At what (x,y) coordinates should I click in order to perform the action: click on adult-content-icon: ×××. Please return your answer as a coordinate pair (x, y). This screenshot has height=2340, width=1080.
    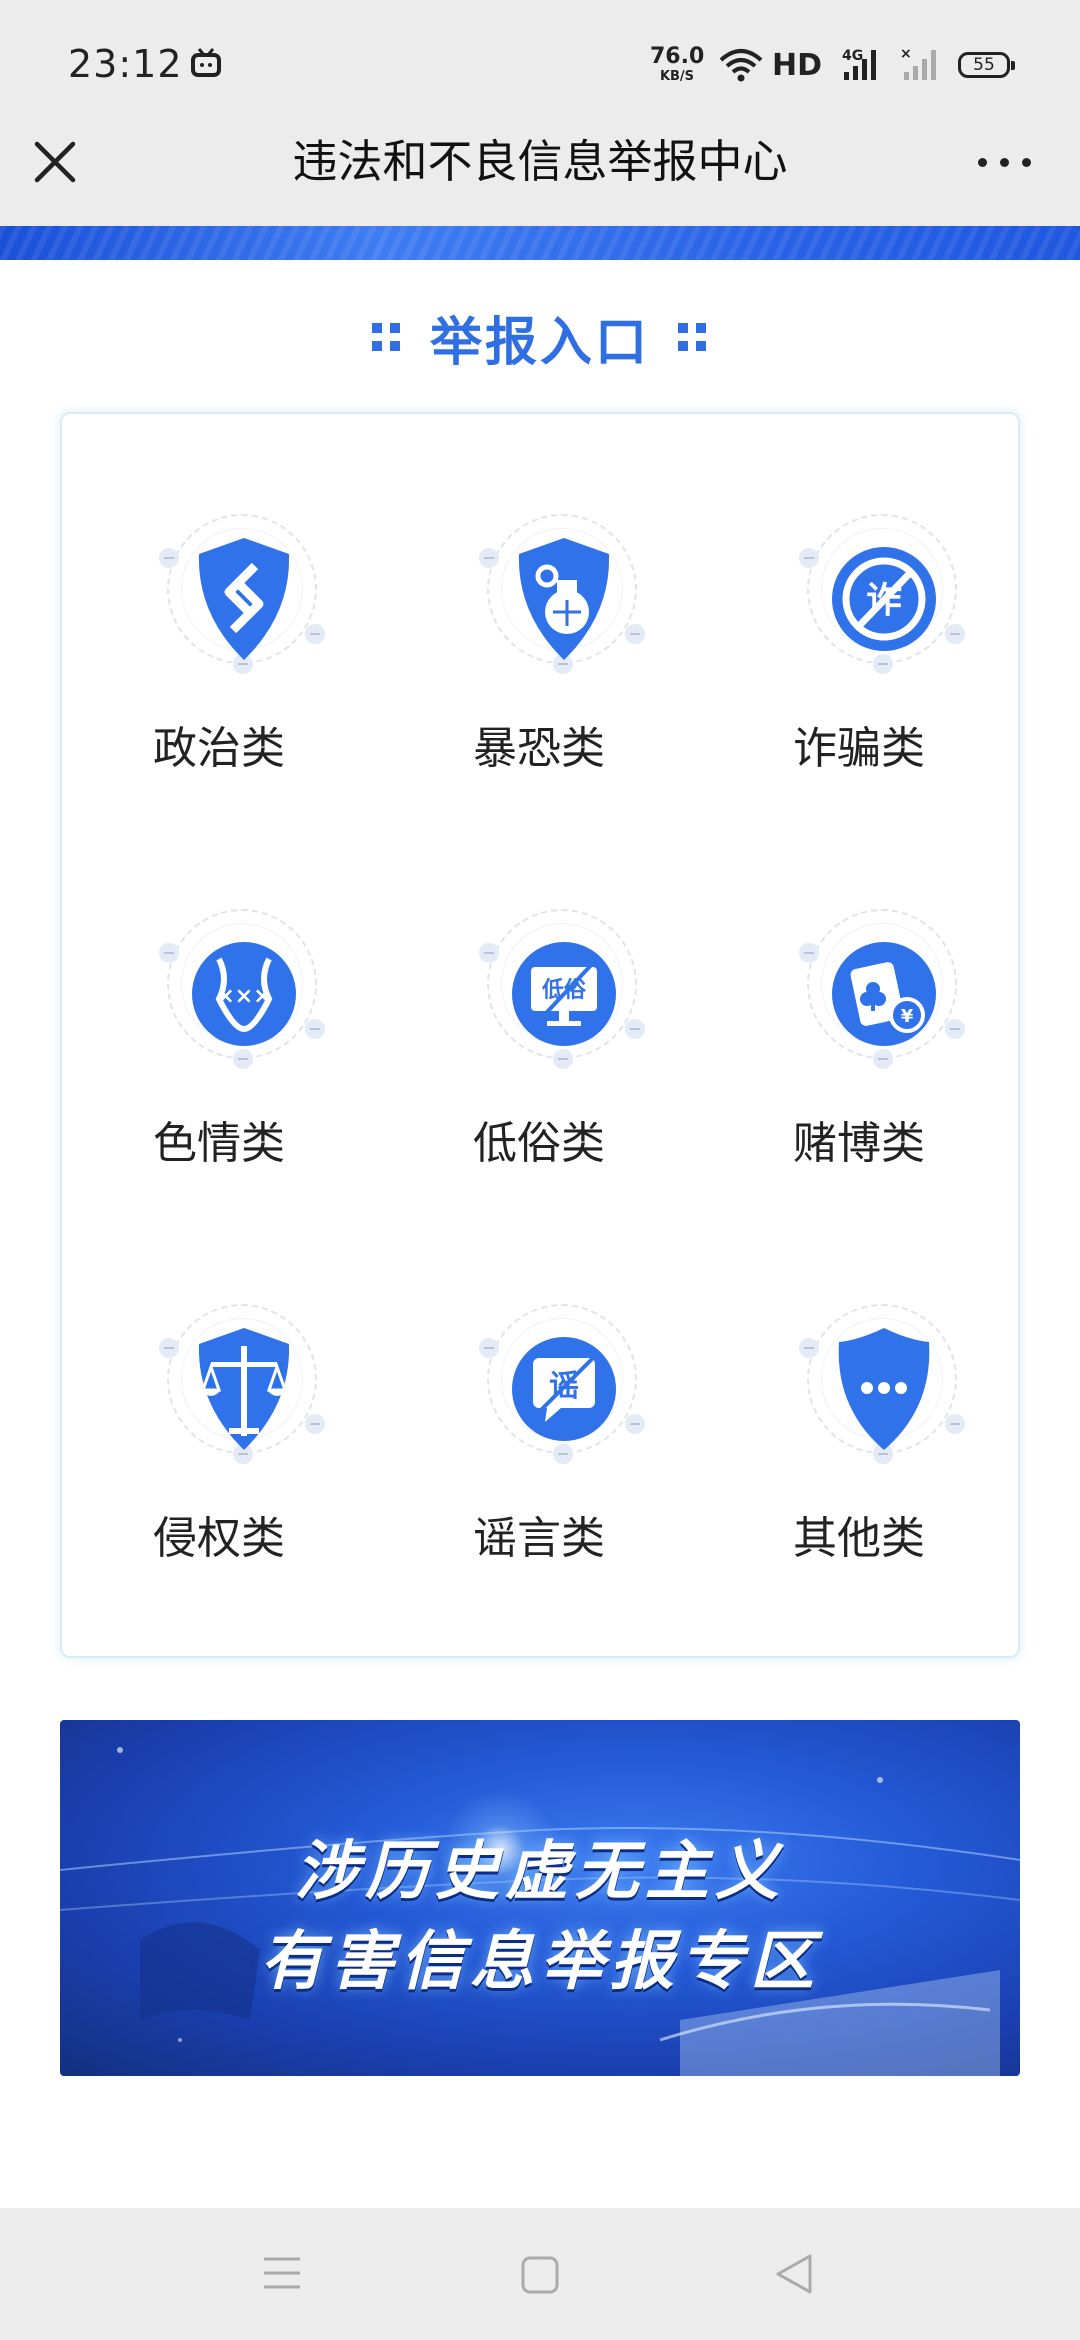
    Looking at the image, I should click on (244, 994).